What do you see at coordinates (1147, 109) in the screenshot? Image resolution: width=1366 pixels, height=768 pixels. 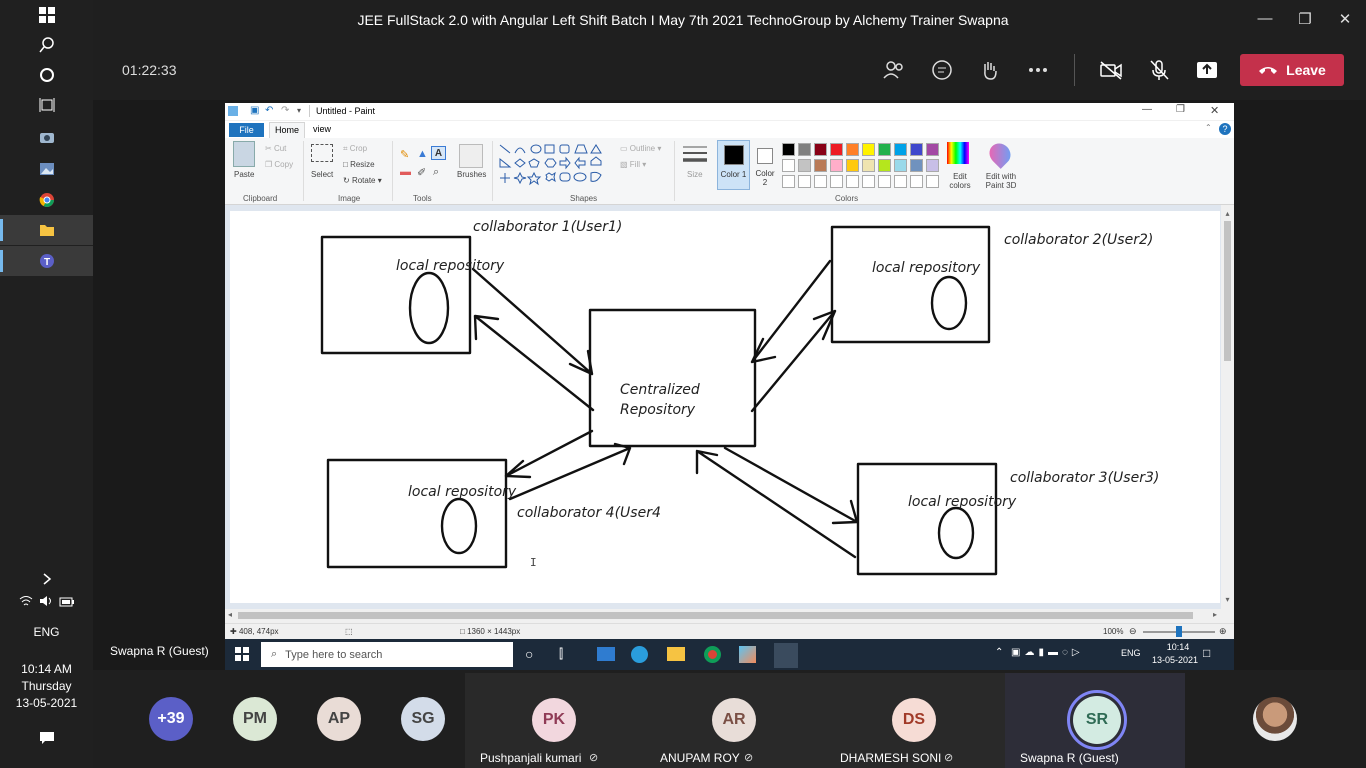 I see `paint-minimize-icon: —` at bounding box center [1147, 109].